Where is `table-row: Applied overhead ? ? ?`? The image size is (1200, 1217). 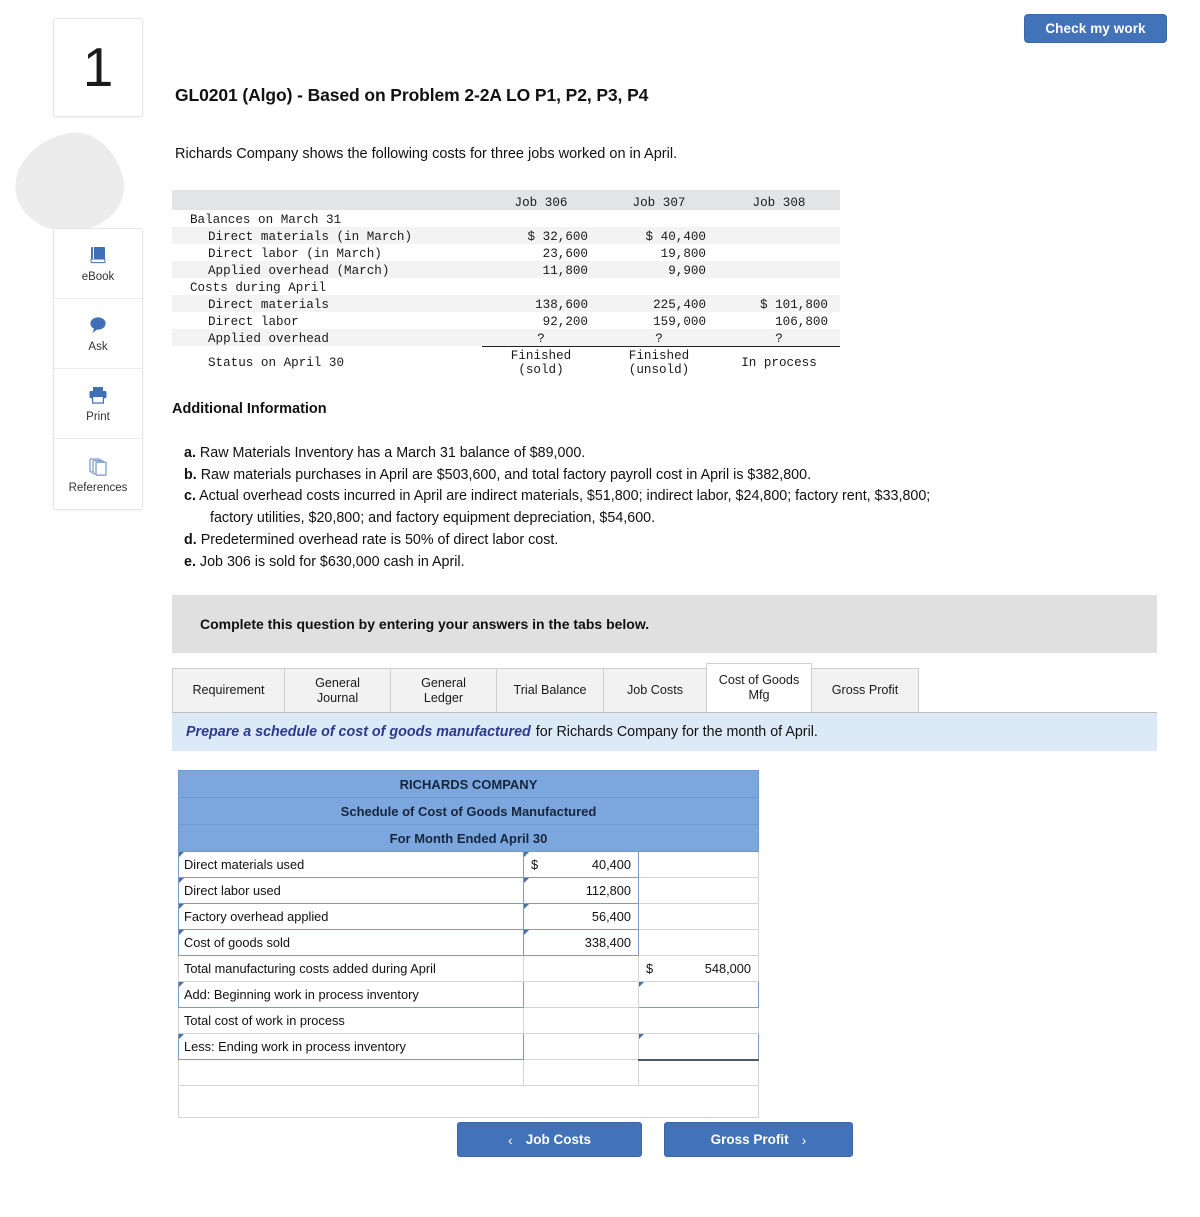 table-row: Applied overhead ? ? ? is located at coordinates (506, 338).